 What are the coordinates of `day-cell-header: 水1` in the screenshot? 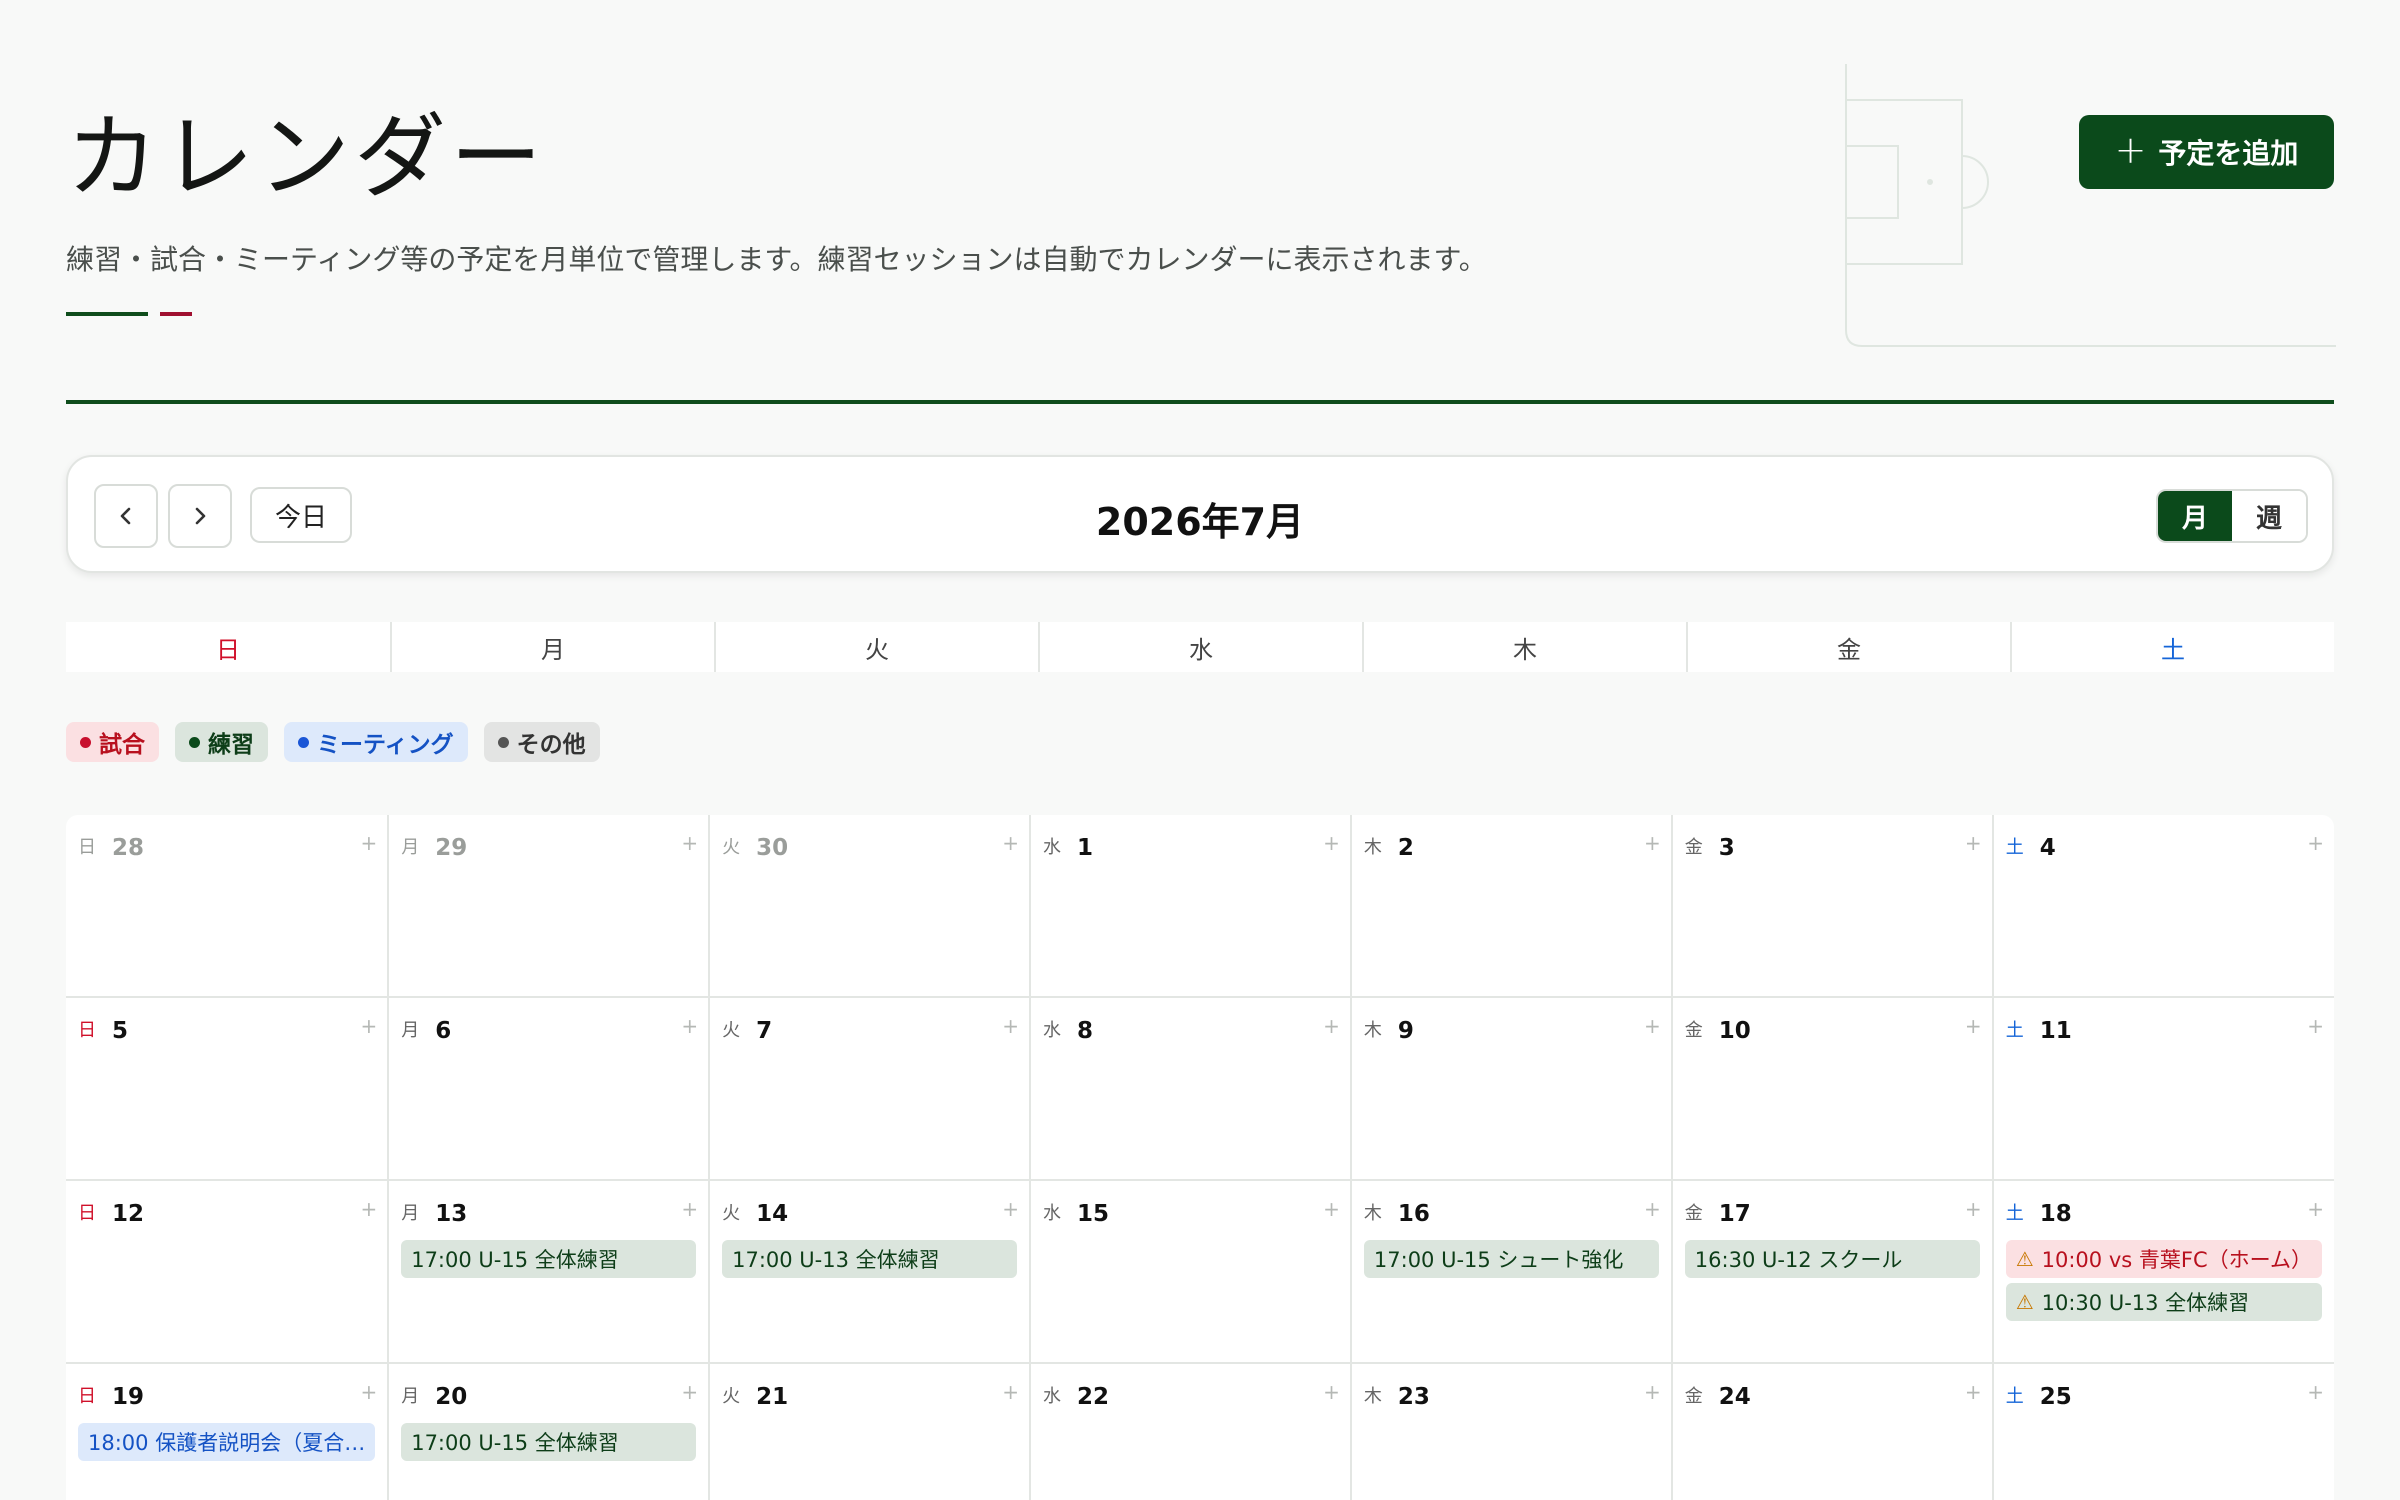 It's located at (1190, 848).